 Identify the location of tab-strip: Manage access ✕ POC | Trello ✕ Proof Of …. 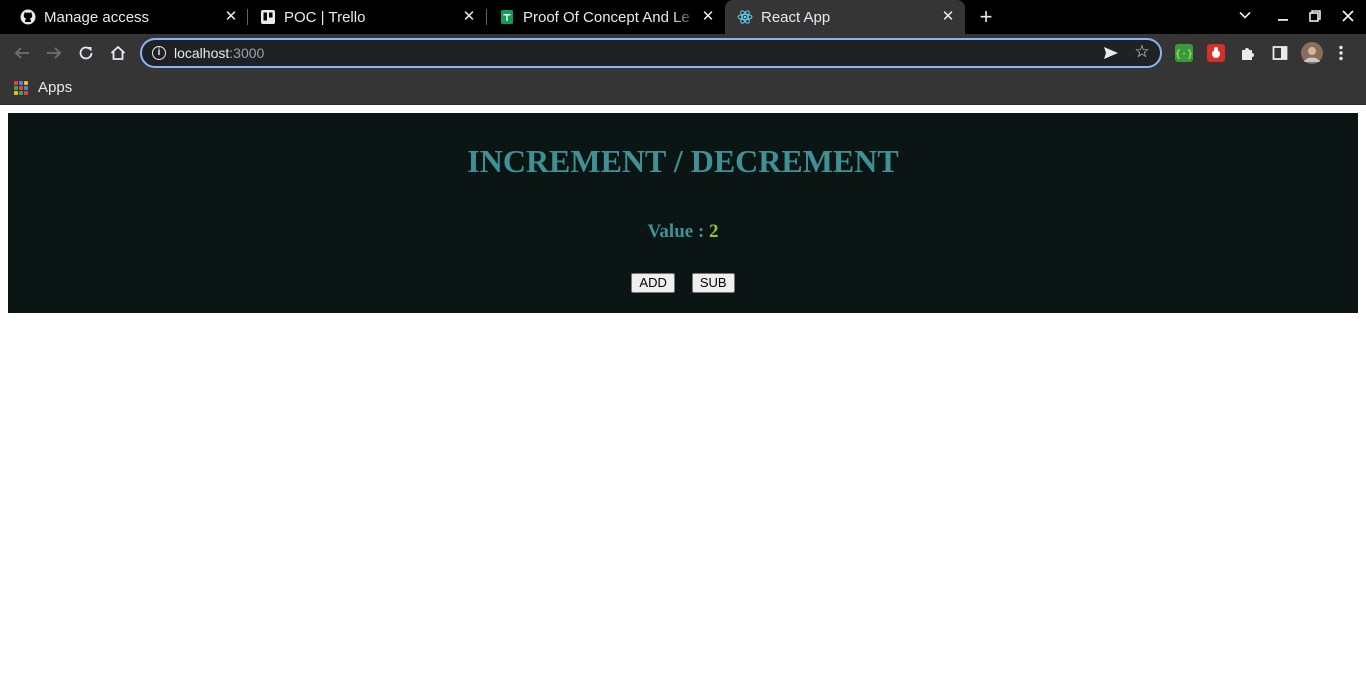
(683, 17).